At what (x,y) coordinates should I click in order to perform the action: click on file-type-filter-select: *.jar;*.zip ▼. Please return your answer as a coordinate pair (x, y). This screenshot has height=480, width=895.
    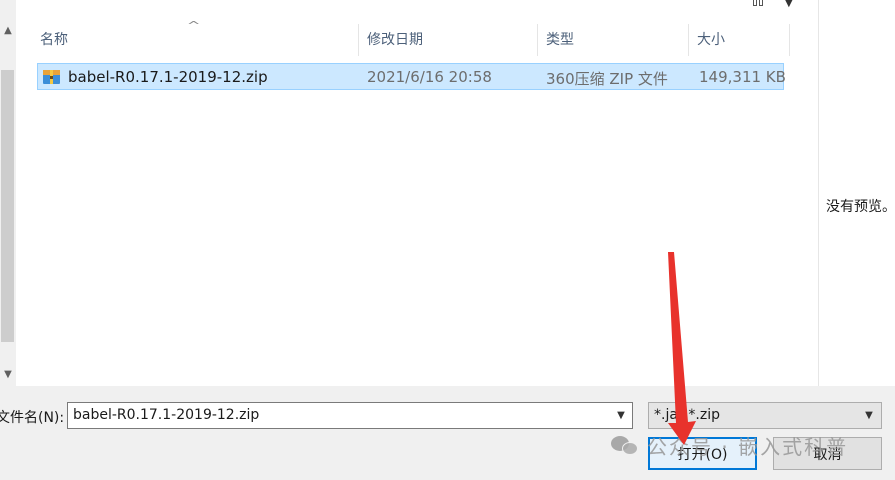
    Looking at the image, I should click on (765, 415).